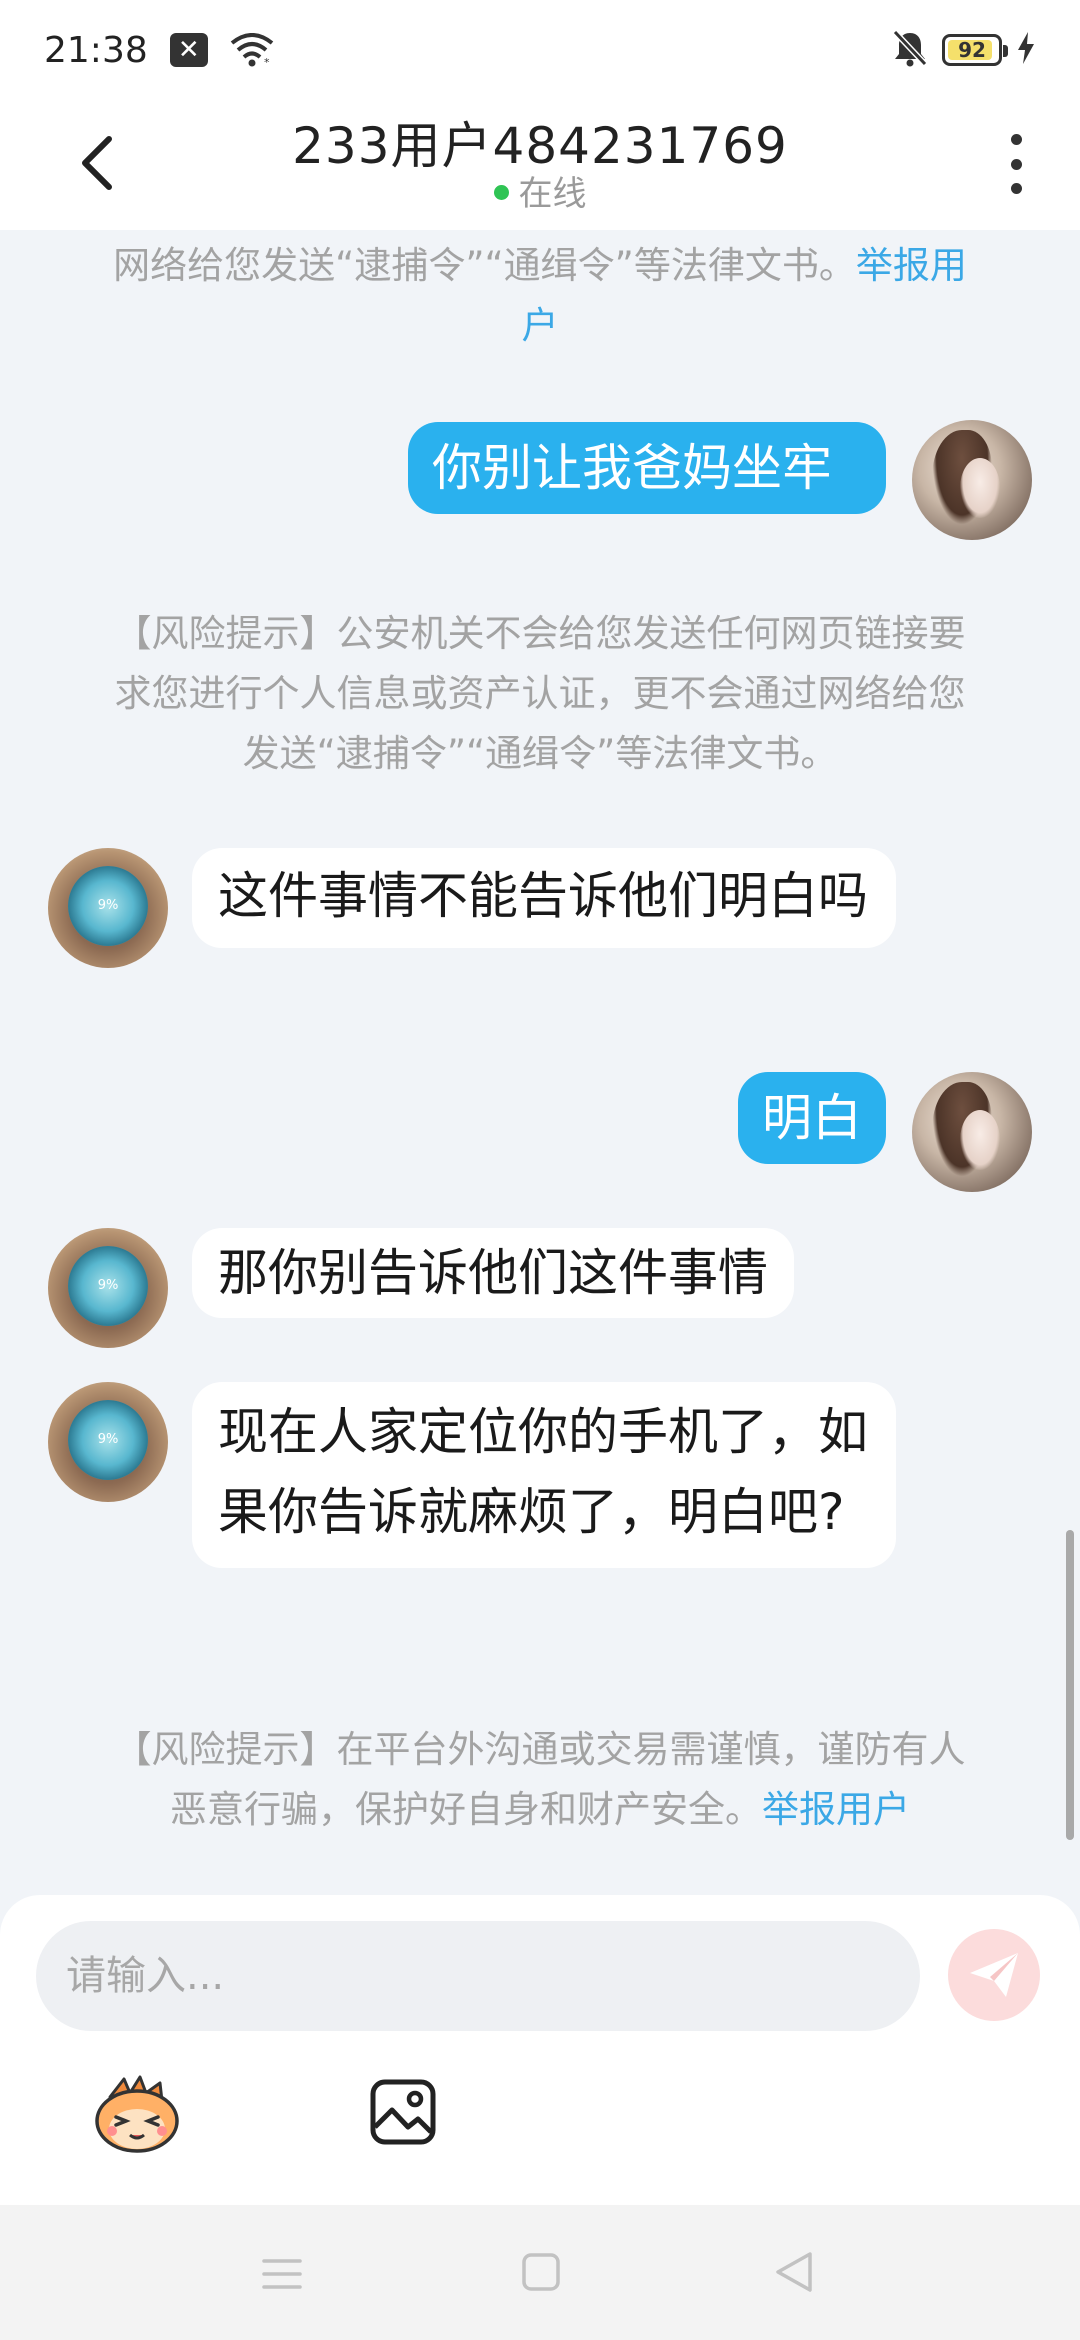 The height and width of the screenshot is (2340, 1080). Describe the element at coordinates (252, 50) in the screenshot. I see `wifi-icon: *` at that location.